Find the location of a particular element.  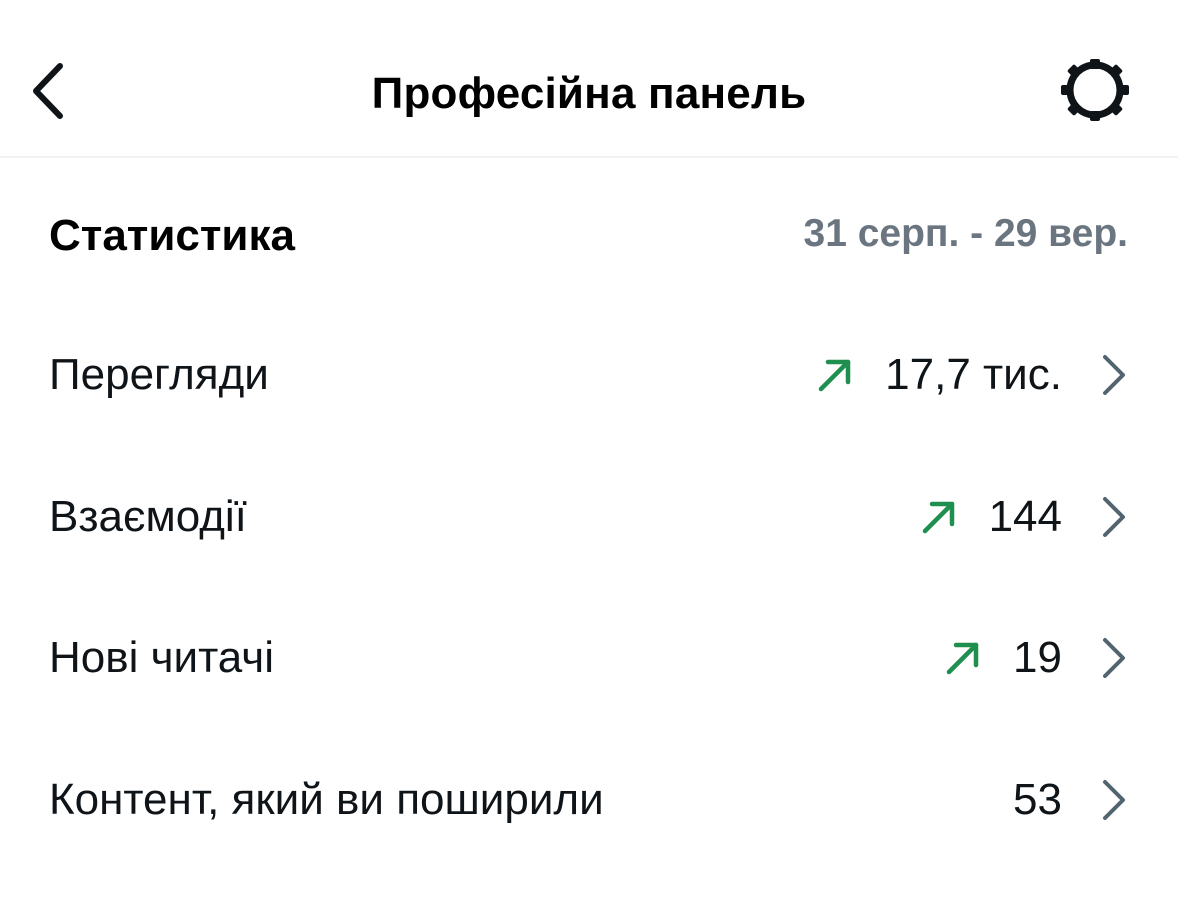

stat-value-group: 17,7 тис. is located at coordinates (971, 375).